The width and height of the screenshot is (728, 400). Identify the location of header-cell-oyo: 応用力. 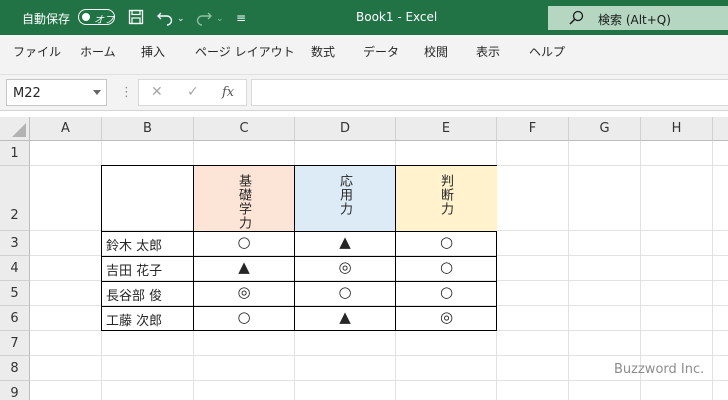
(344, 198).